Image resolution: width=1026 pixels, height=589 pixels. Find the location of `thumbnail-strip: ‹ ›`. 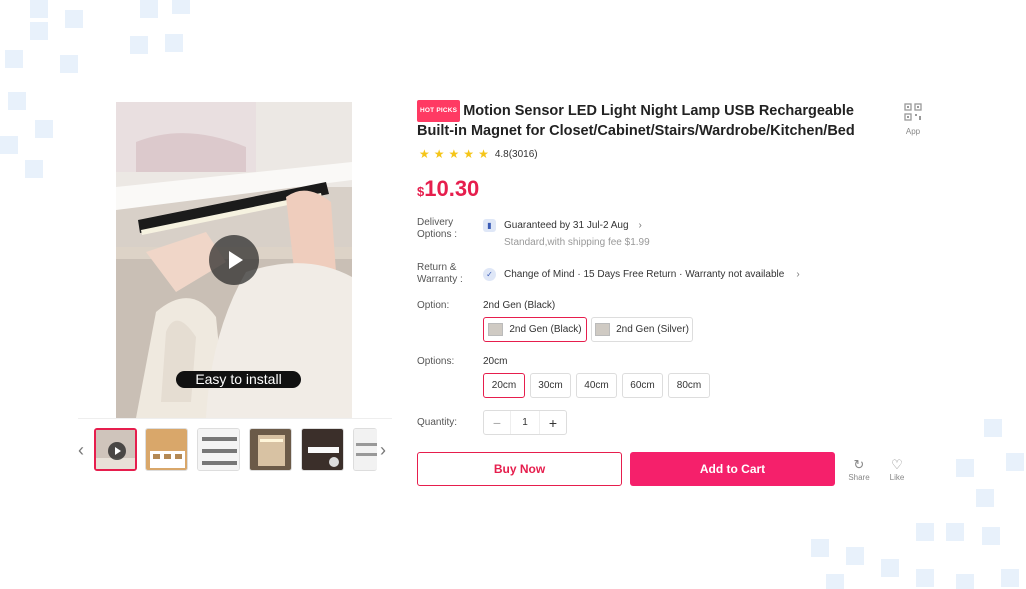

thumbnail-strip: ‹ › is located at coordinates (235, 447).